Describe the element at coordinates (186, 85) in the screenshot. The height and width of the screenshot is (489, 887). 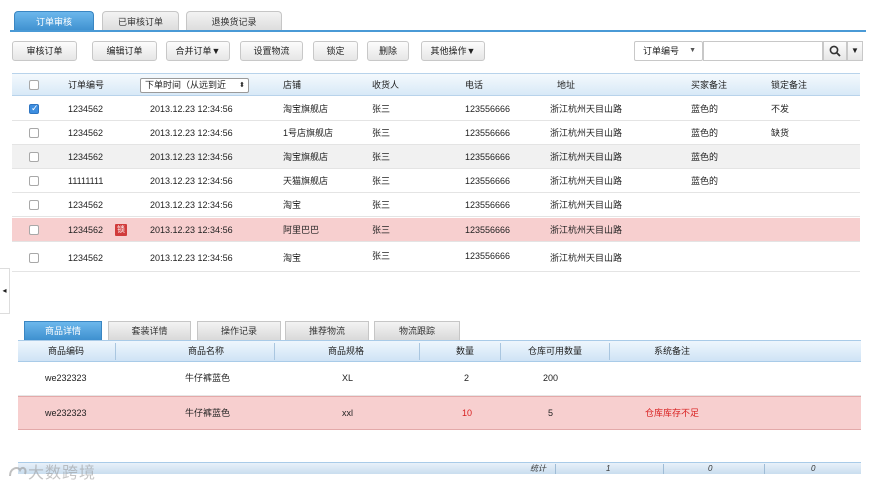
I see `sort-select-label: 下单时间（从远到近` at that location.